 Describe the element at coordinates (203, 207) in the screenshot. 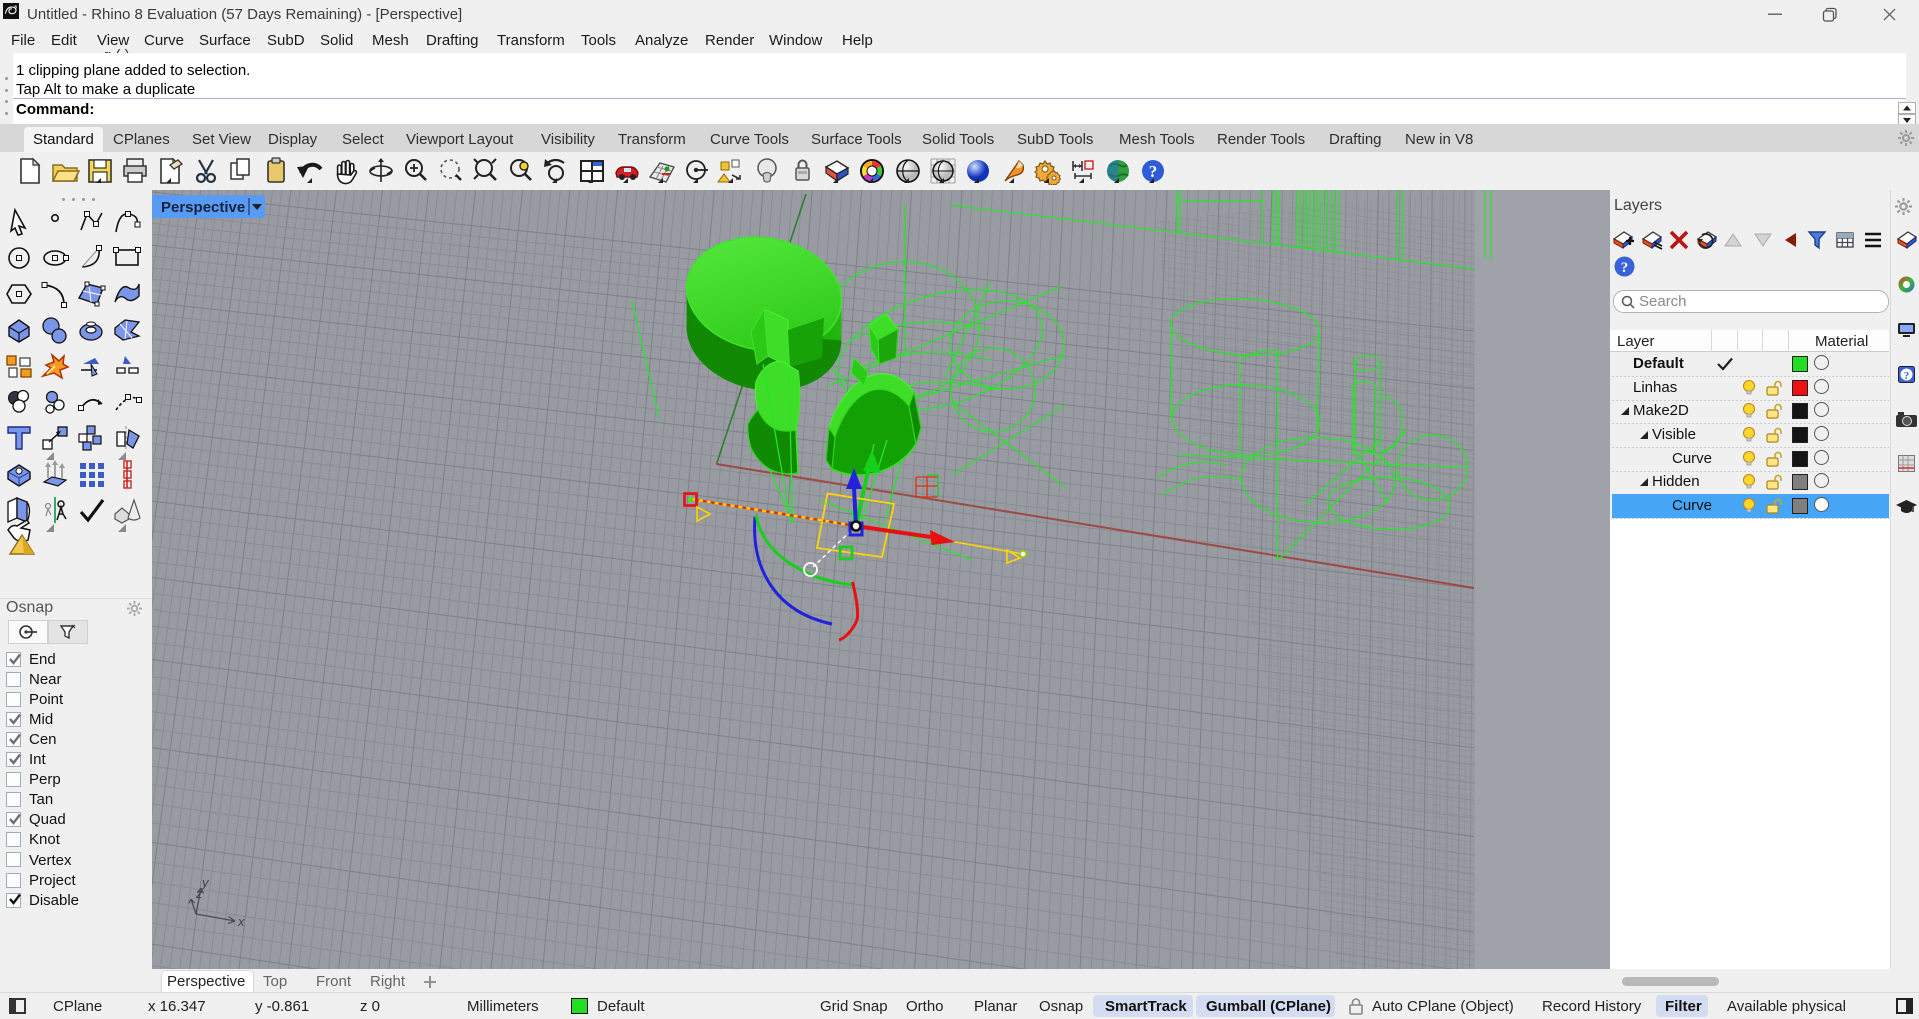

I see `svg-text: Perspective` at that location.